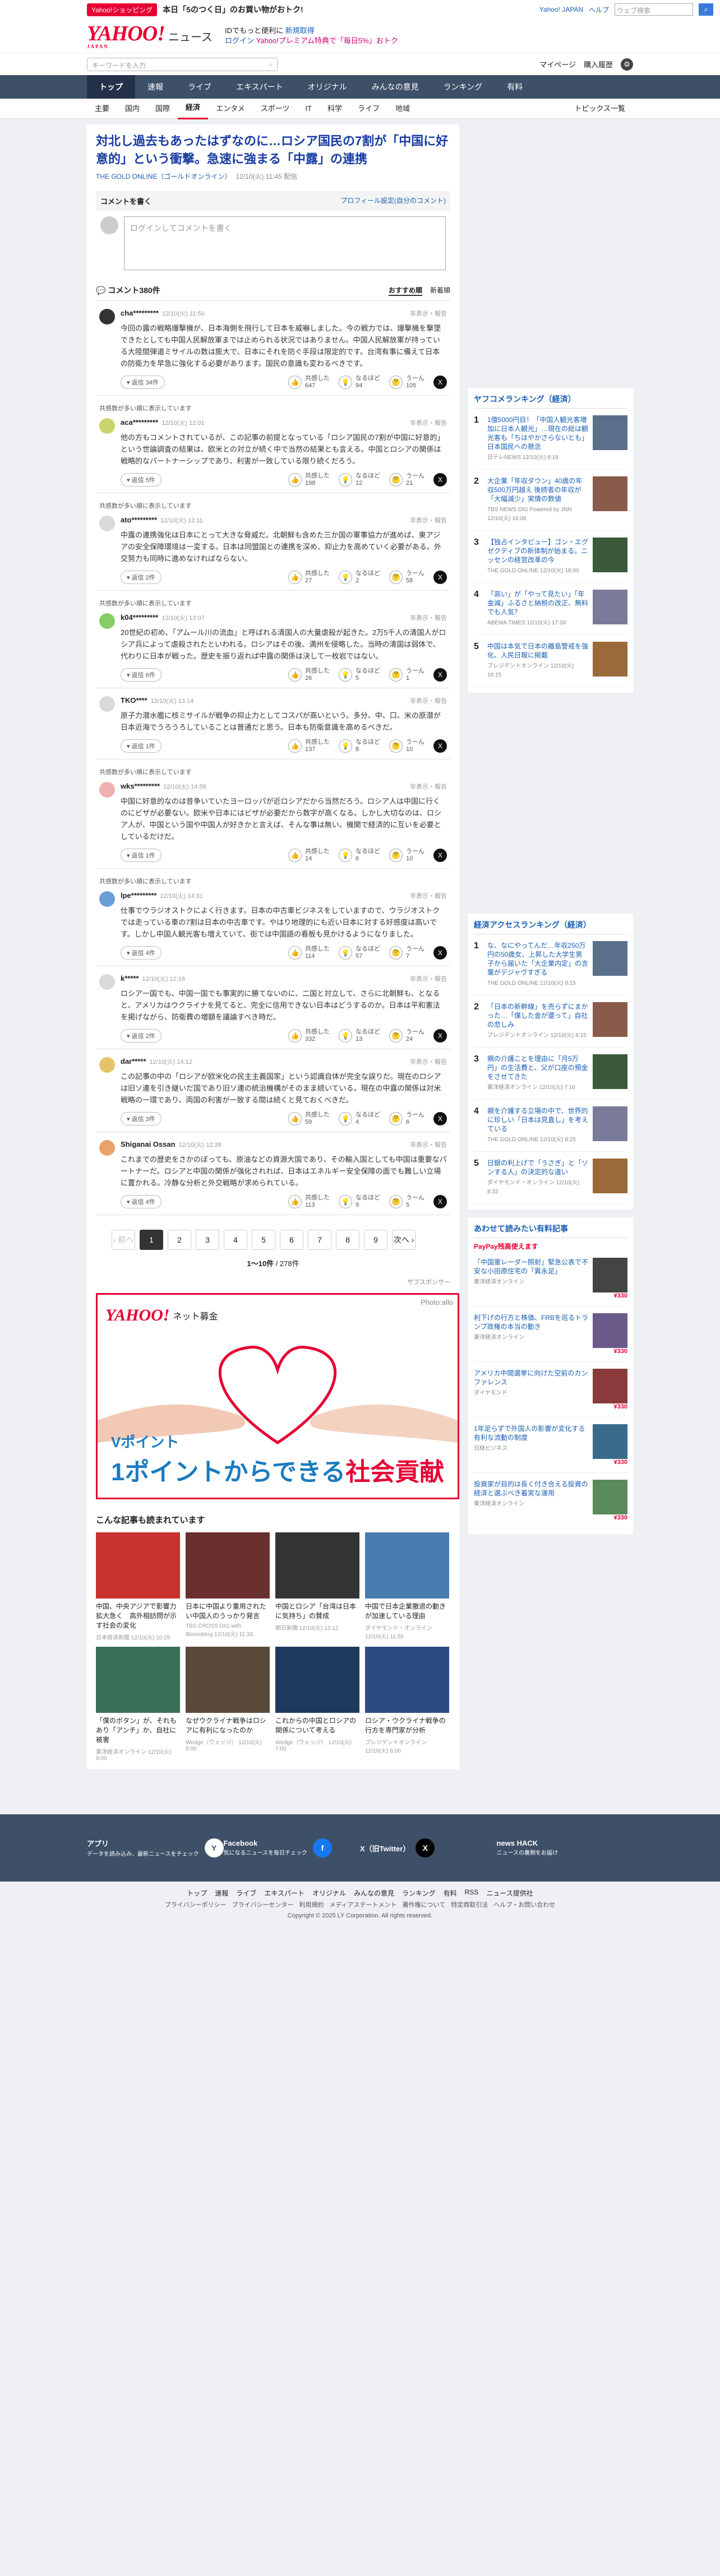 Image resolution: width=720 pixels, height=2576 pixels. Describe the element at coordinates (598, 64) in the screenshot. I see `purchase-history-link: 購入履歴` at that location.